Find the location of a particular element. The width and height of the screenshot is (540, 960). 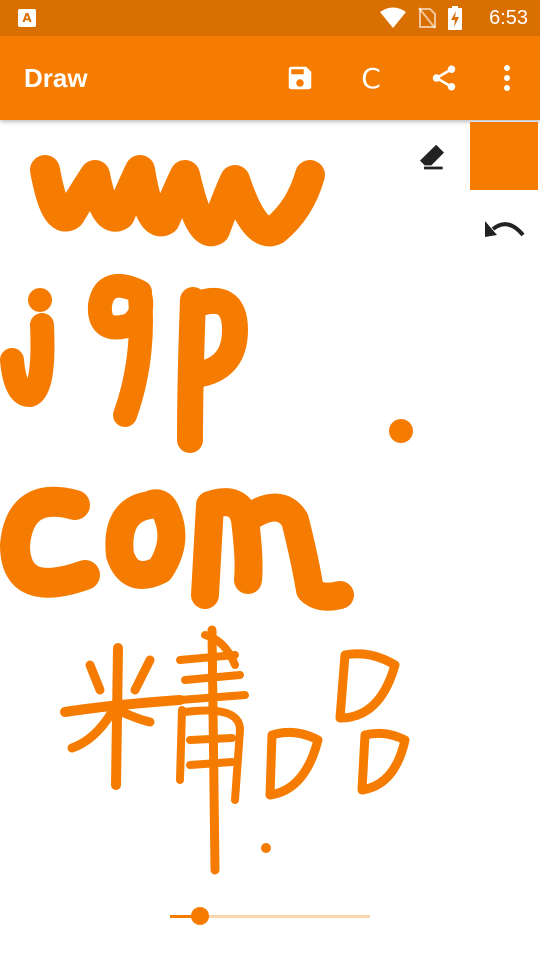

more-vertical-icon is located at coordinates (507, 78).